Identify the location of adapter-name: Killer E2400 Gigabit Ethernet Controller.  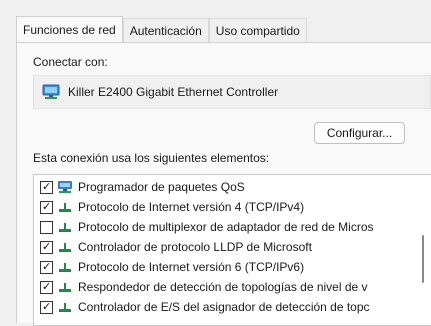
(173, 92).